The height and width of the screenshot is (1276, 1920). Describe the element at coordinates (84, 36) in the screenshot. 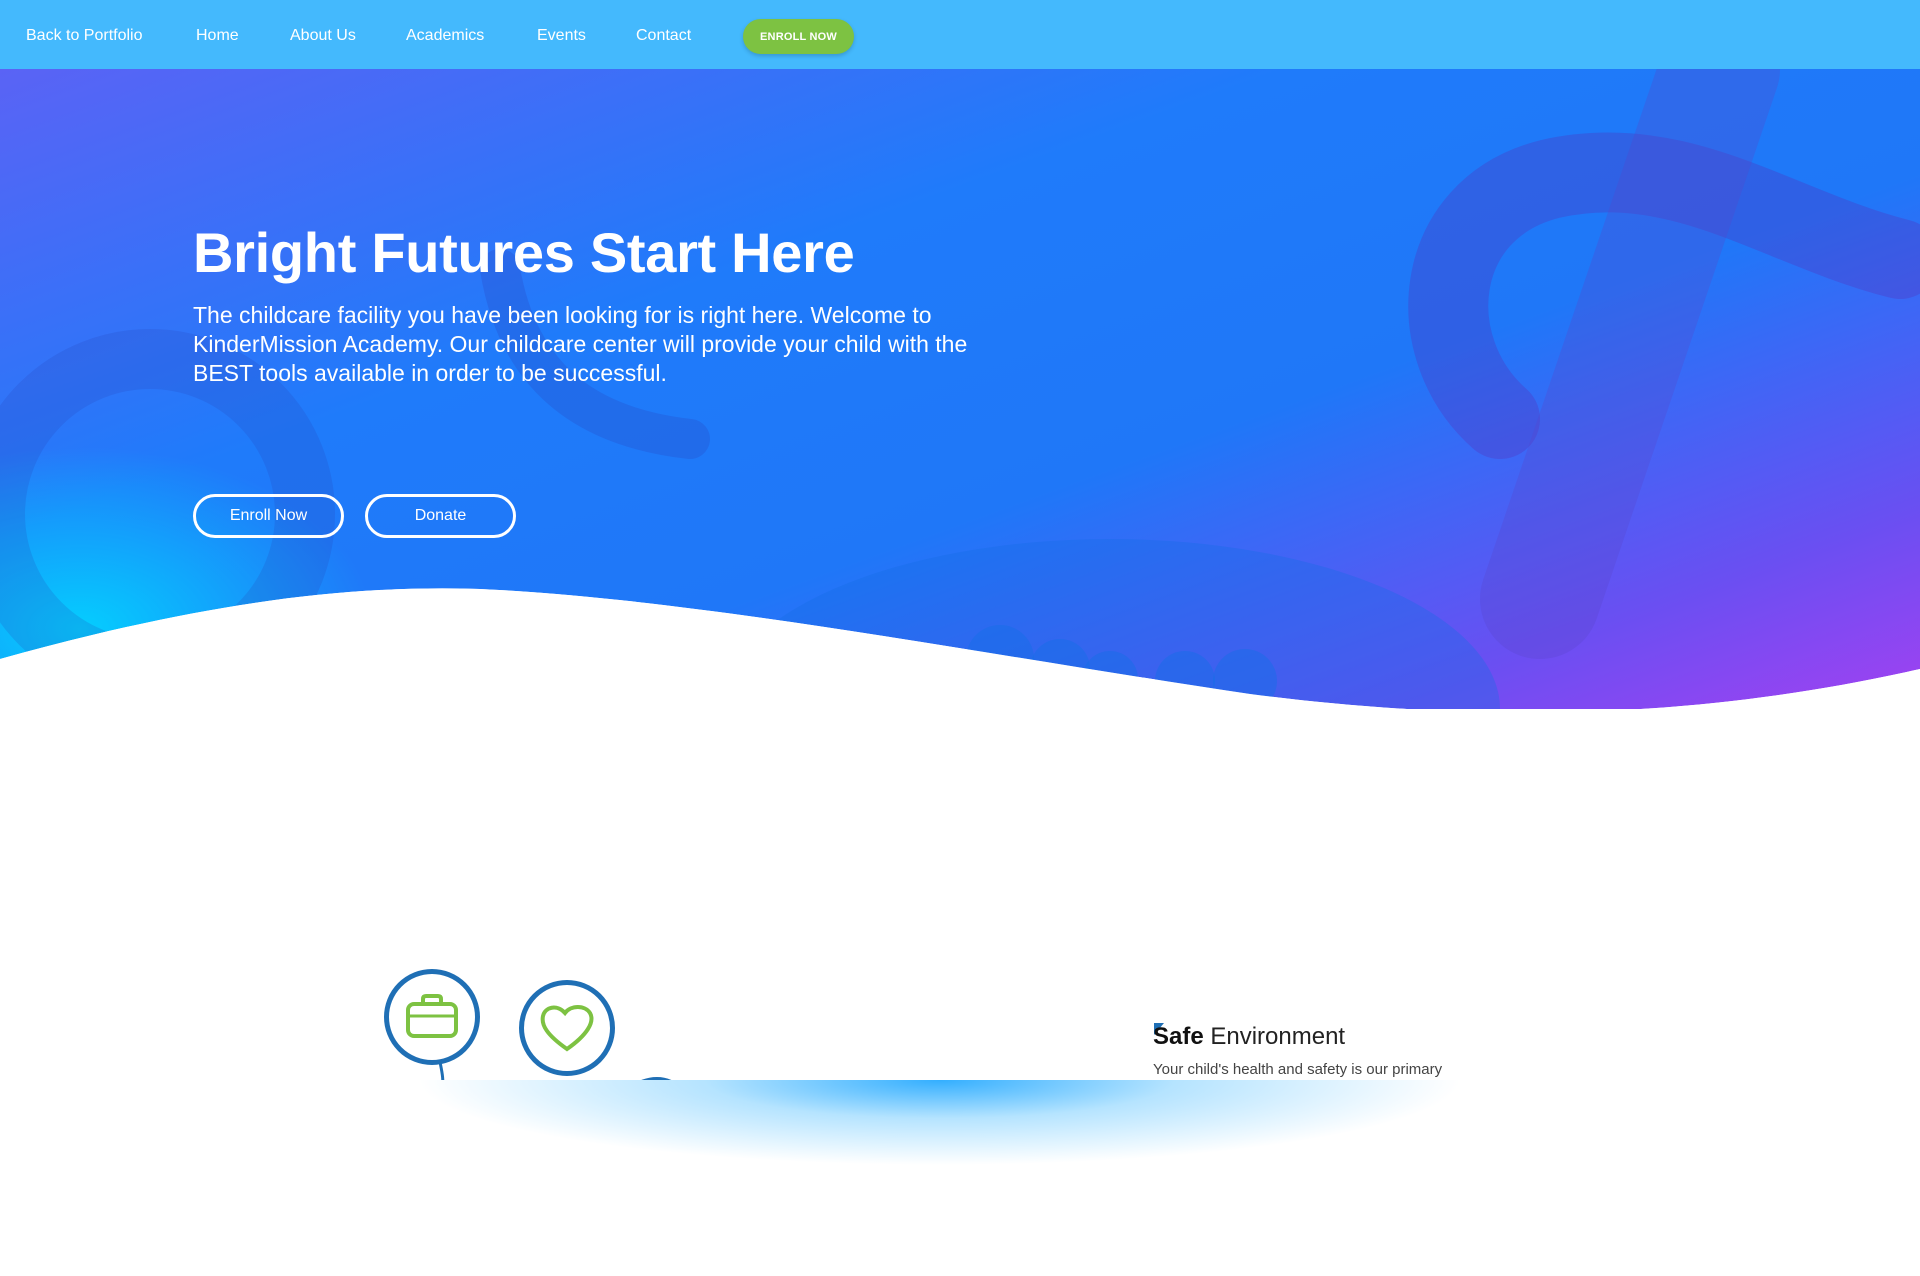

I see `nav-back-to-portfolio: Back to Portfolio` at that location.